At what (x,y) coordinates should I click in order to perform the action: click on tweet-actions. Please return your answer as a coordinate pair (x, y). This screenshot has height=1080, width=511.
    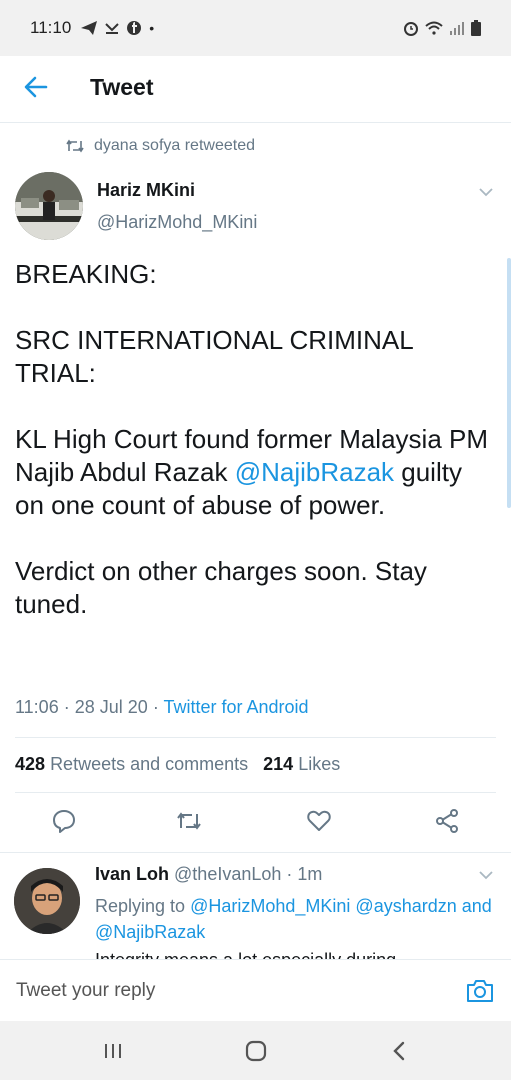
    Looking at the image, I should click on (255, 823).